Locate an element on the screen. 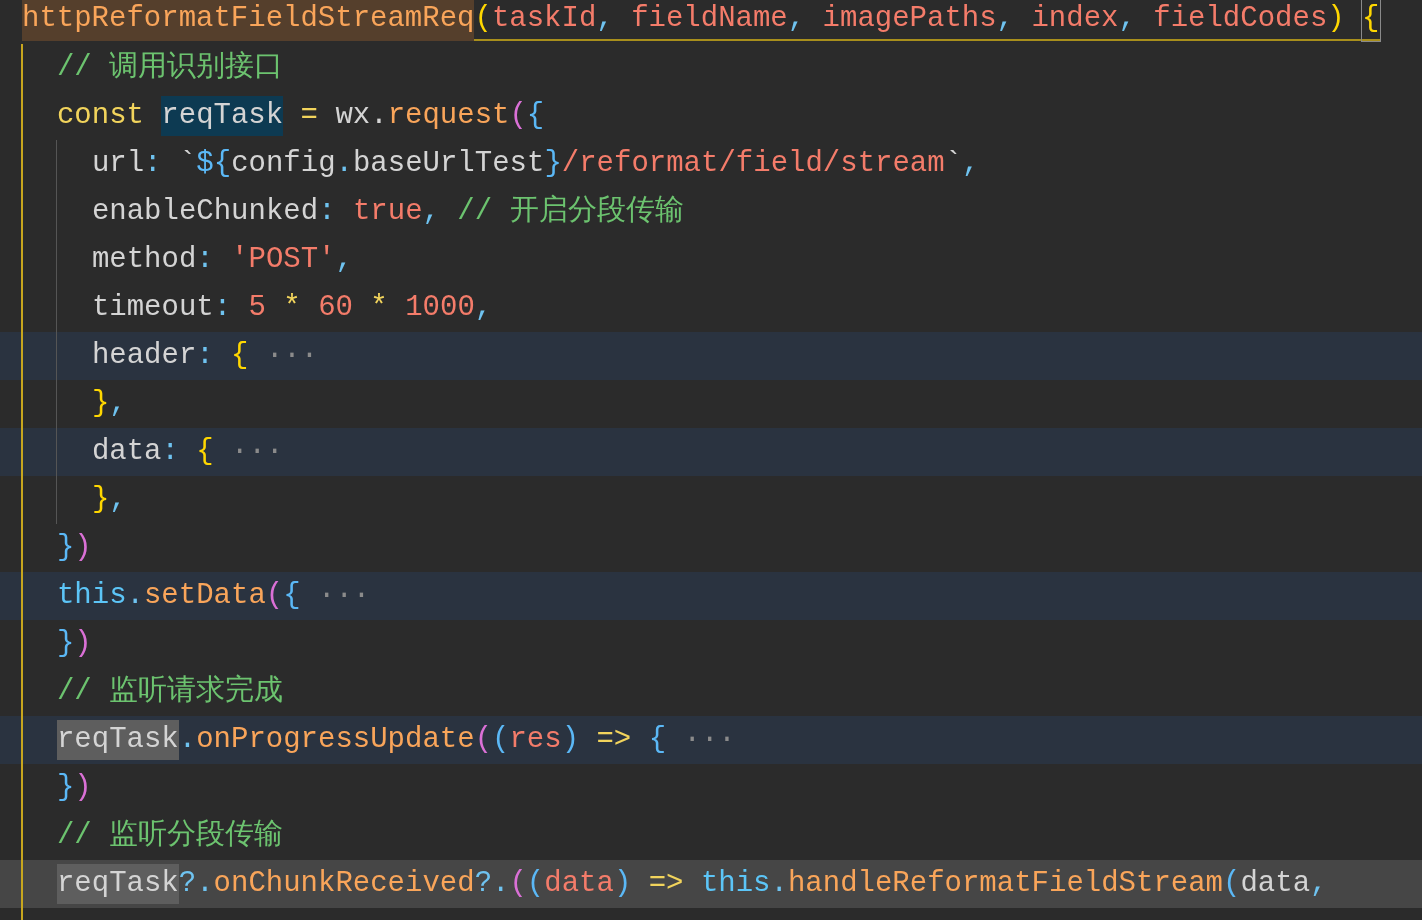 The width and height of the screenshot is (1422, 920). code-line: enableChunked: true, // 开启分段传输 is located at coordinates (387, 211).